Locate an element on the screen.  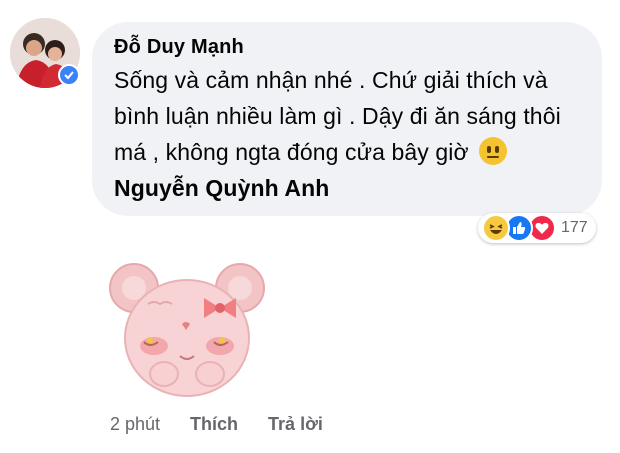
comment-actions: 2 phút Thích Trả lời is located at coordinates (216, 424).